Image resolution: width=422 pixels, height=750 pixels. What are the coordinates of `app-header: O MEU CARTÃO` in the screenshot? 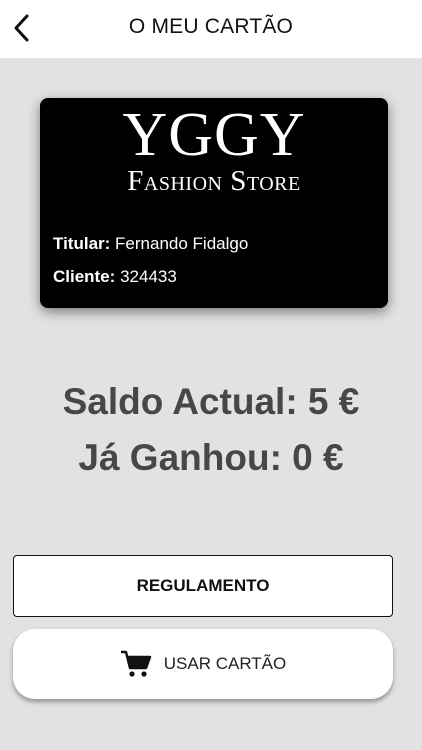 It's located at (211, 29).